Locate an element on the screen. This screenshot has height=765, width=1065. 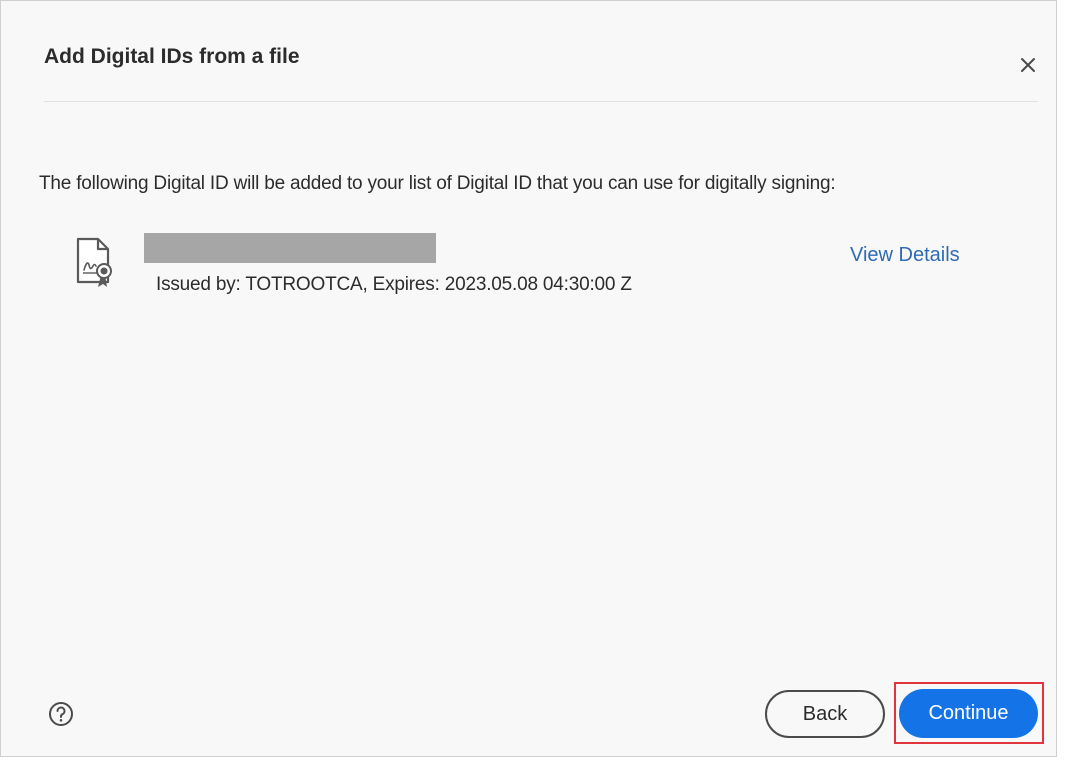
close-icon is located at coordinates (1028, 65).